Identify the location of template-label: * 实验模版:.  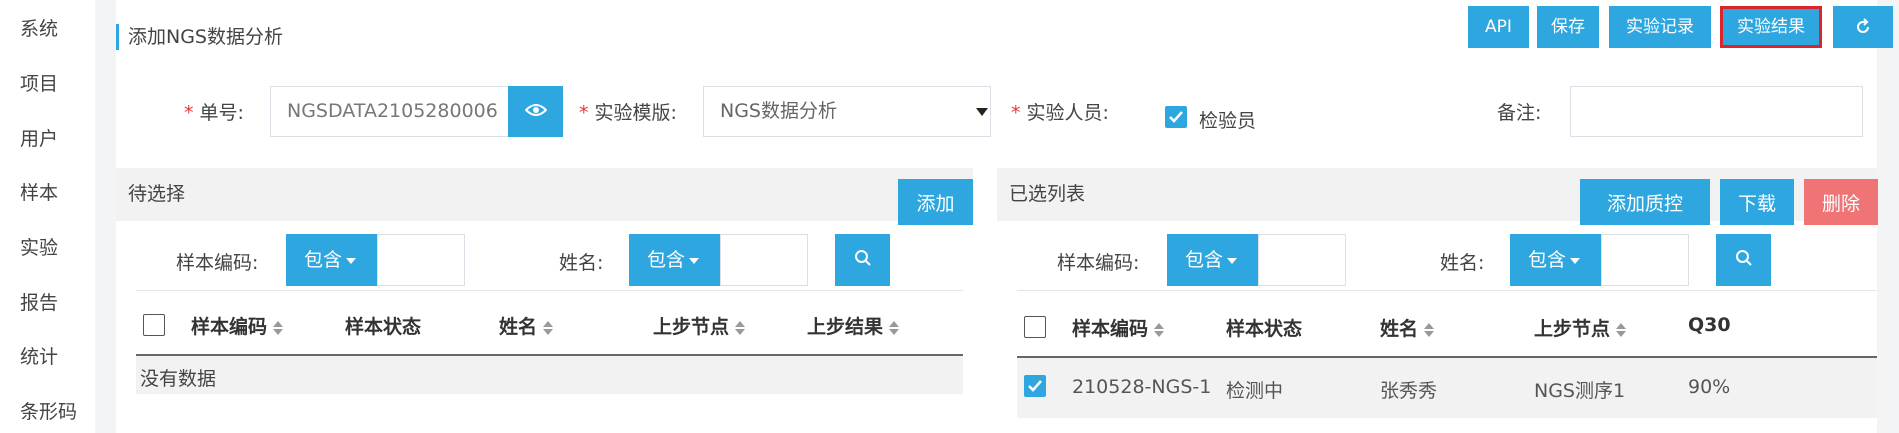
(628, 113).